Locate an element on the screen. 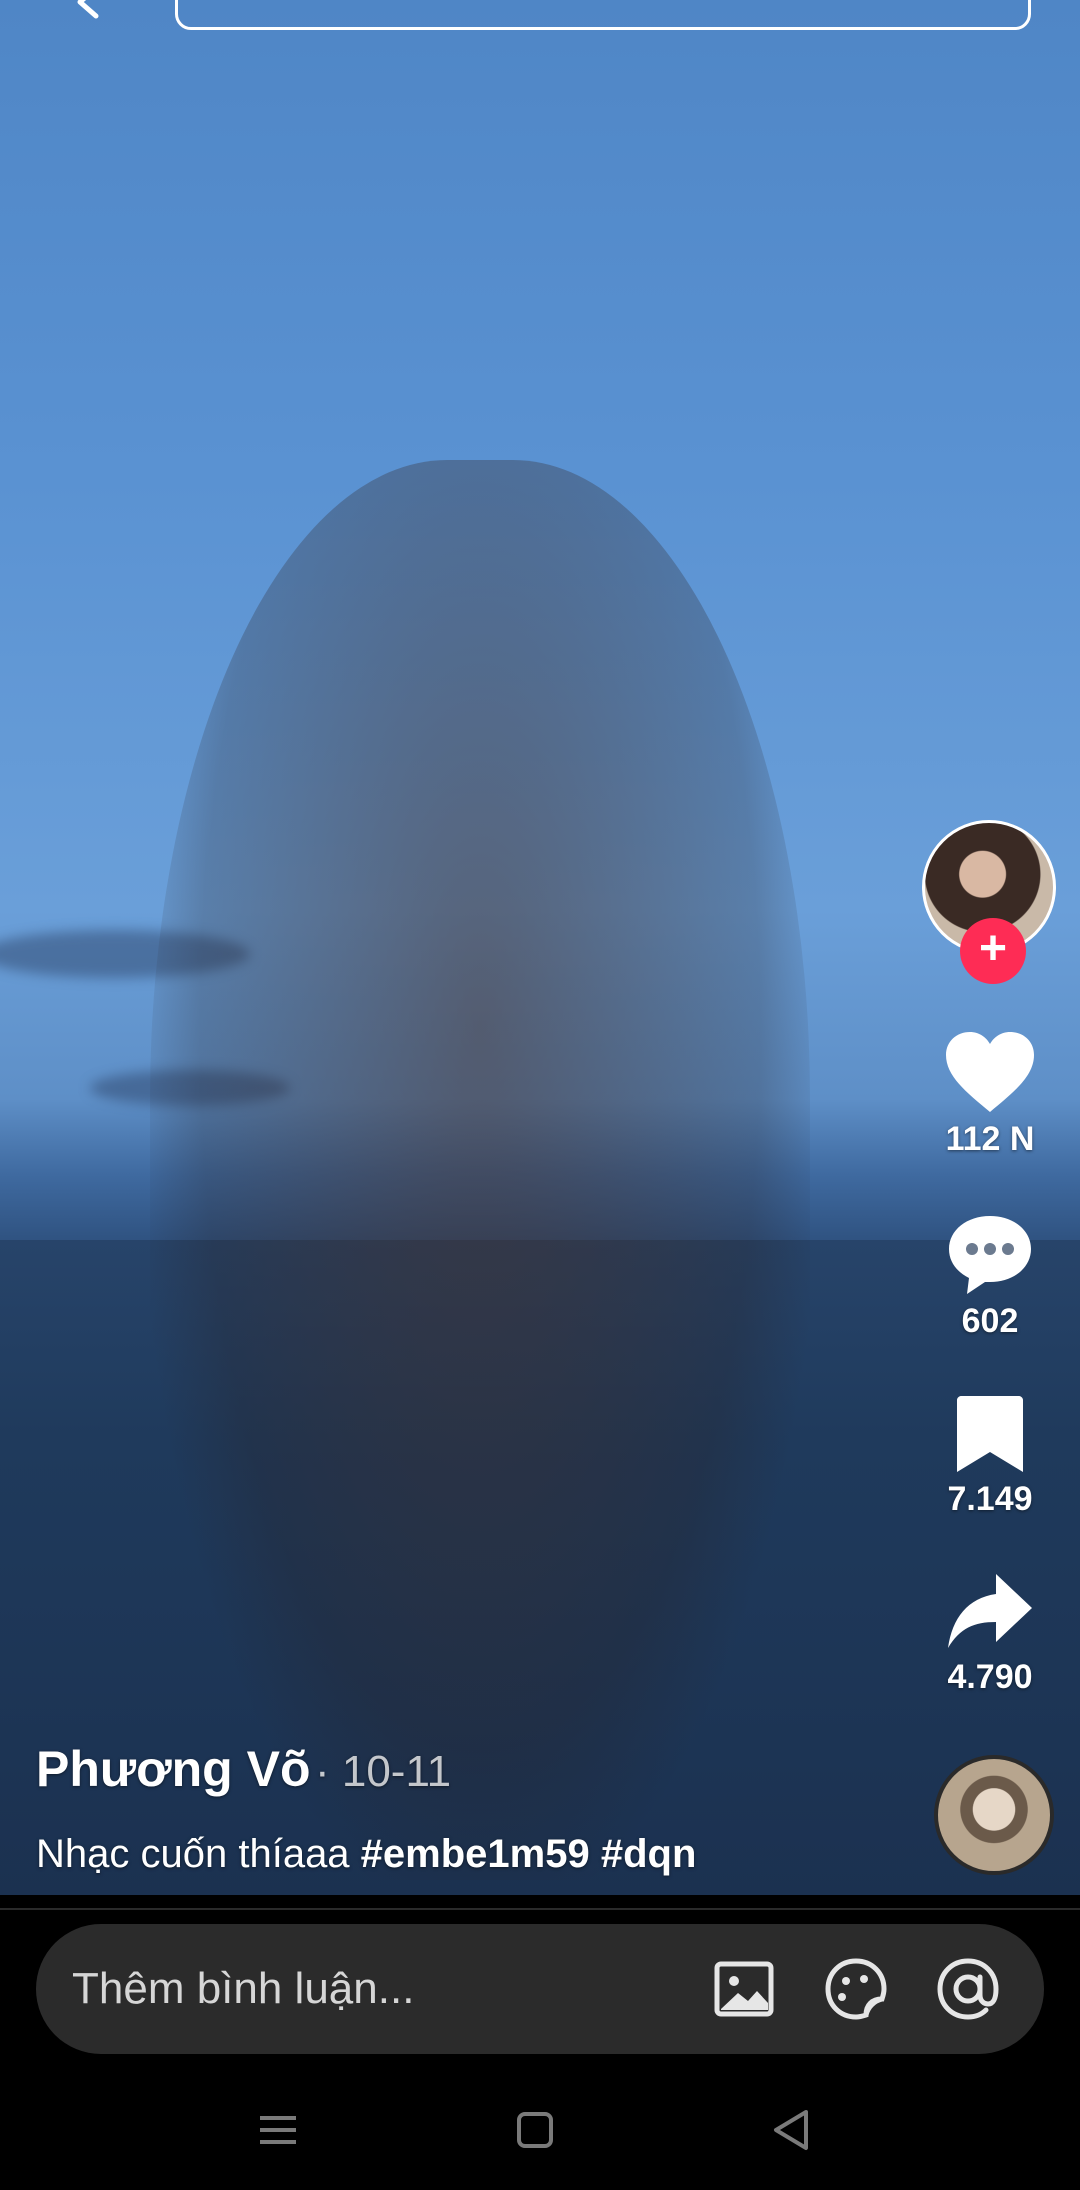 This screenshot has width=1080, height=2190. system-nav-bar is located at coordinates (540, 2135).